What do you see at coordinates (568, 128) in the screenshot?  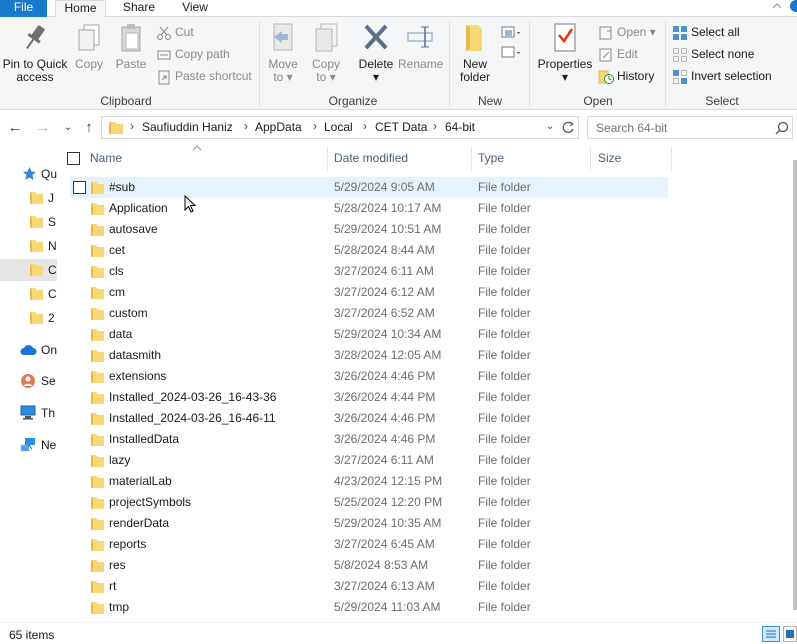 I see `refresh-icon` at bounding box center [568, 128].